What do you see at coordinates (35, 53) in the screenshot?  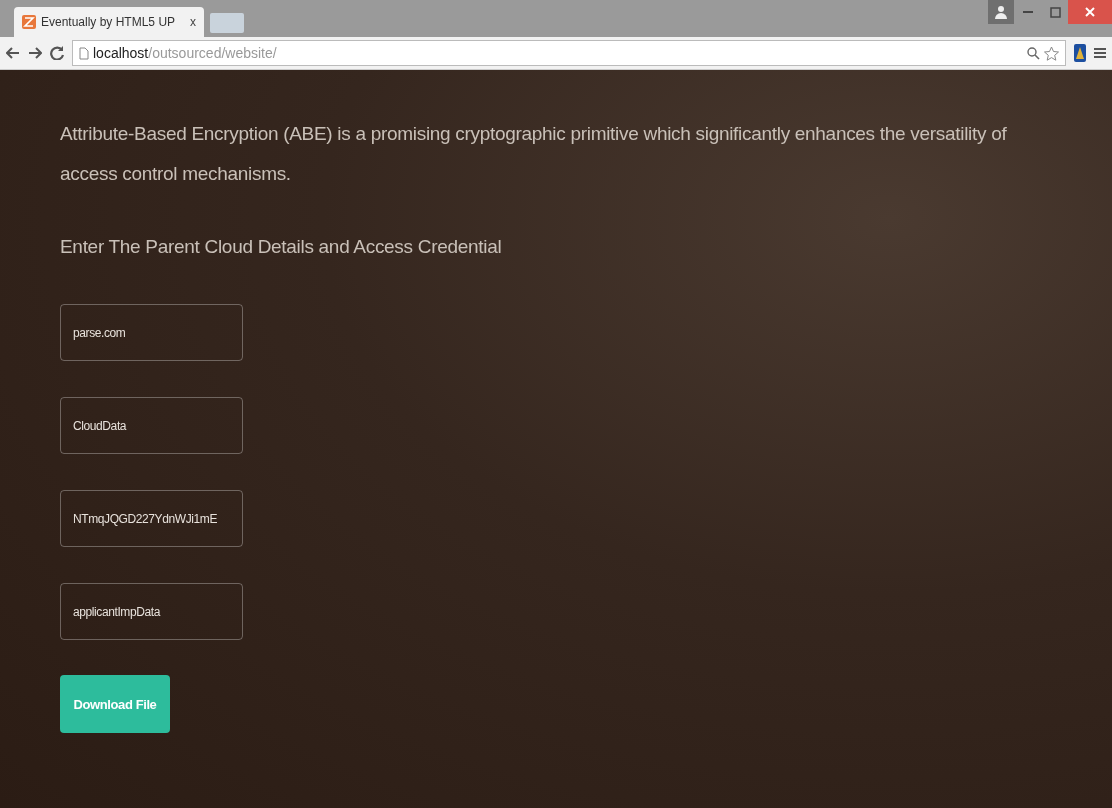 I see `forward-icon` at bounding box center [35, 53].